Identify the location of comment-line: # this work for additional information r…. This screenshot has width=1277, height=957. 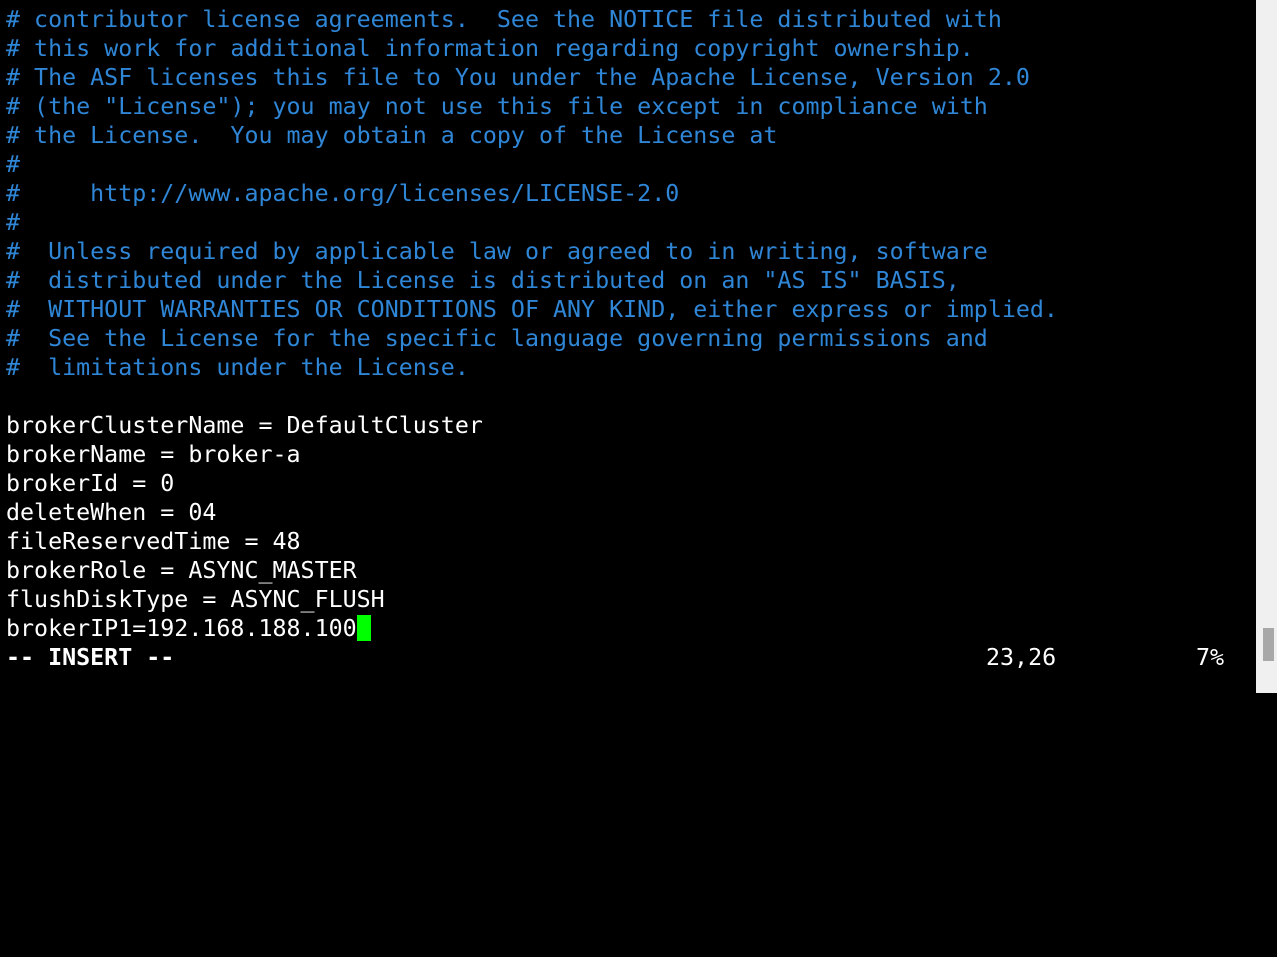
(490, 48).